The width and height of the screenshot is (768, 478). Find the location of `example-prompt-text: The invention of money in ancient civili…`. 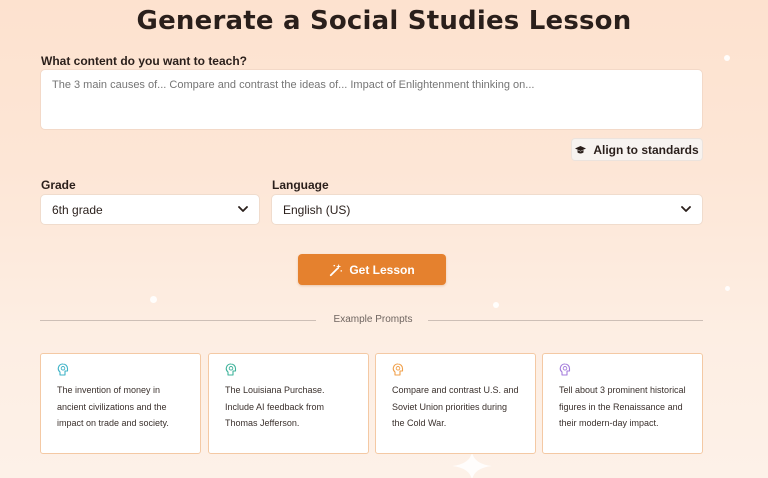

example-prompt-text: The invention of money in ancient civili… is located at coordinates (113, 406).